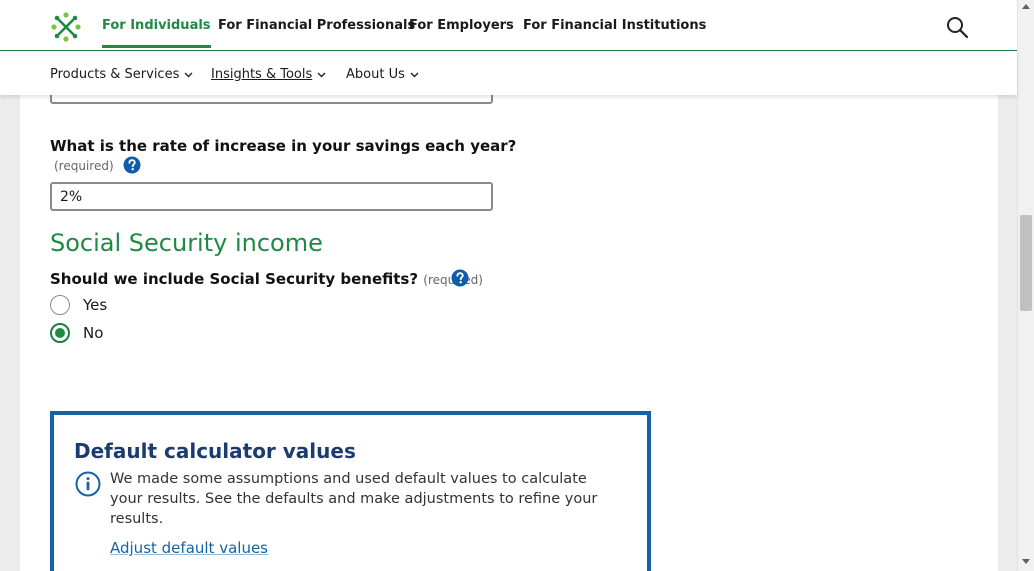  Describe the element at coordinates (78, 305) in the screenshot. I see `radio-option-yes: Yes` at that location.